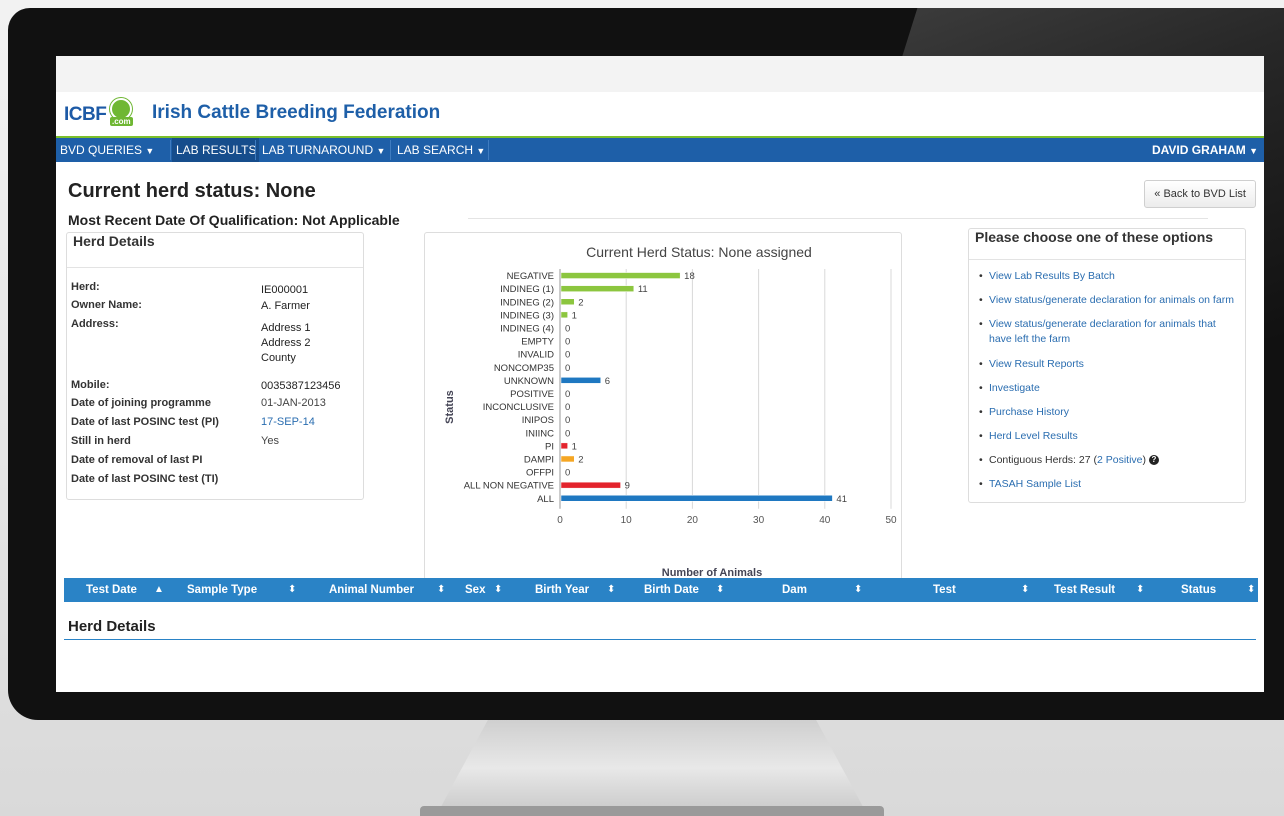  I want to click on col-birth-date: Birth Date, so click(671, 590).